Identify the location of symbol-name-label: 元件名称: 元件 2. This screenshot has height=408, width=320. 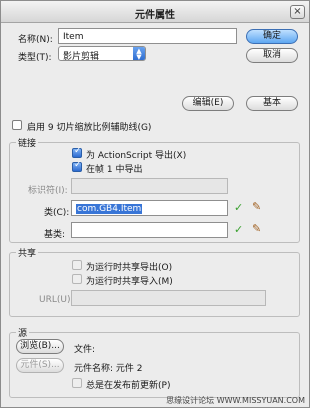
(108, 369).